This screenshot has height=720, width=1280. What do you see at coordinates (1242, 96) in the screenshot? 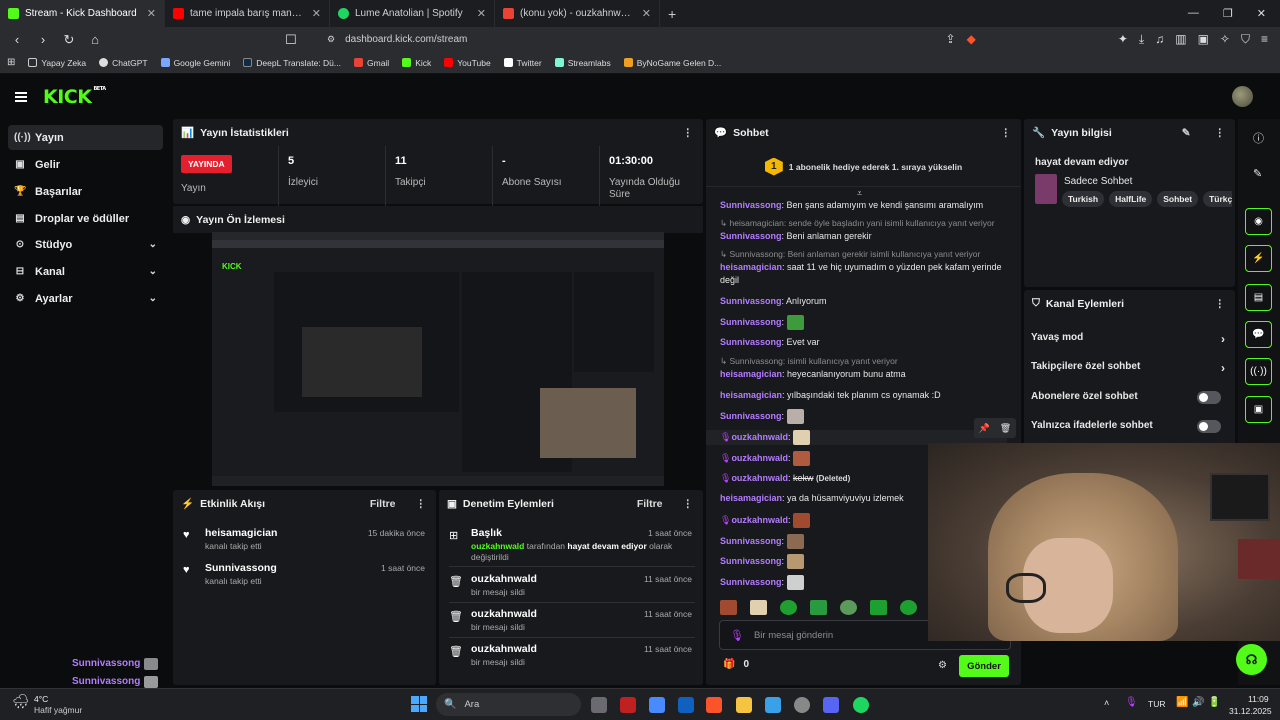
I see `user-avatar` at bounding box center [1242, 96].